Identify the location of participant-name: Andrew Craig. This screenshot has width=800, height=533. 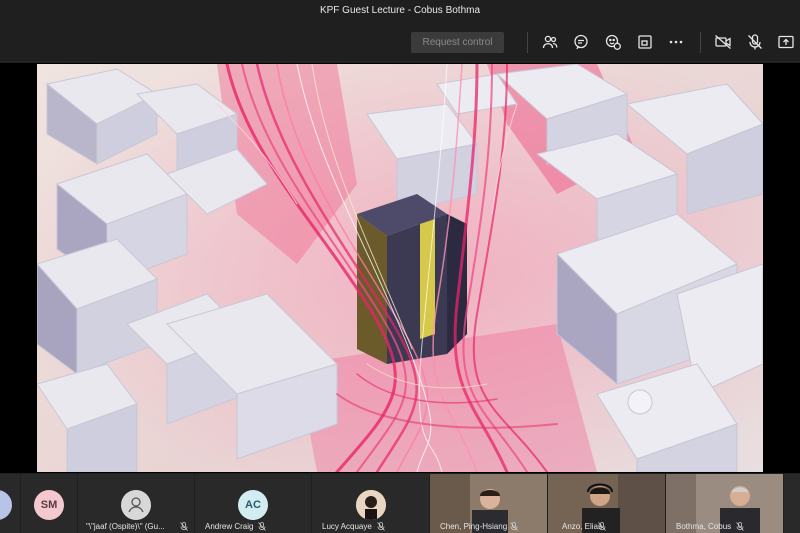
(229, 526).